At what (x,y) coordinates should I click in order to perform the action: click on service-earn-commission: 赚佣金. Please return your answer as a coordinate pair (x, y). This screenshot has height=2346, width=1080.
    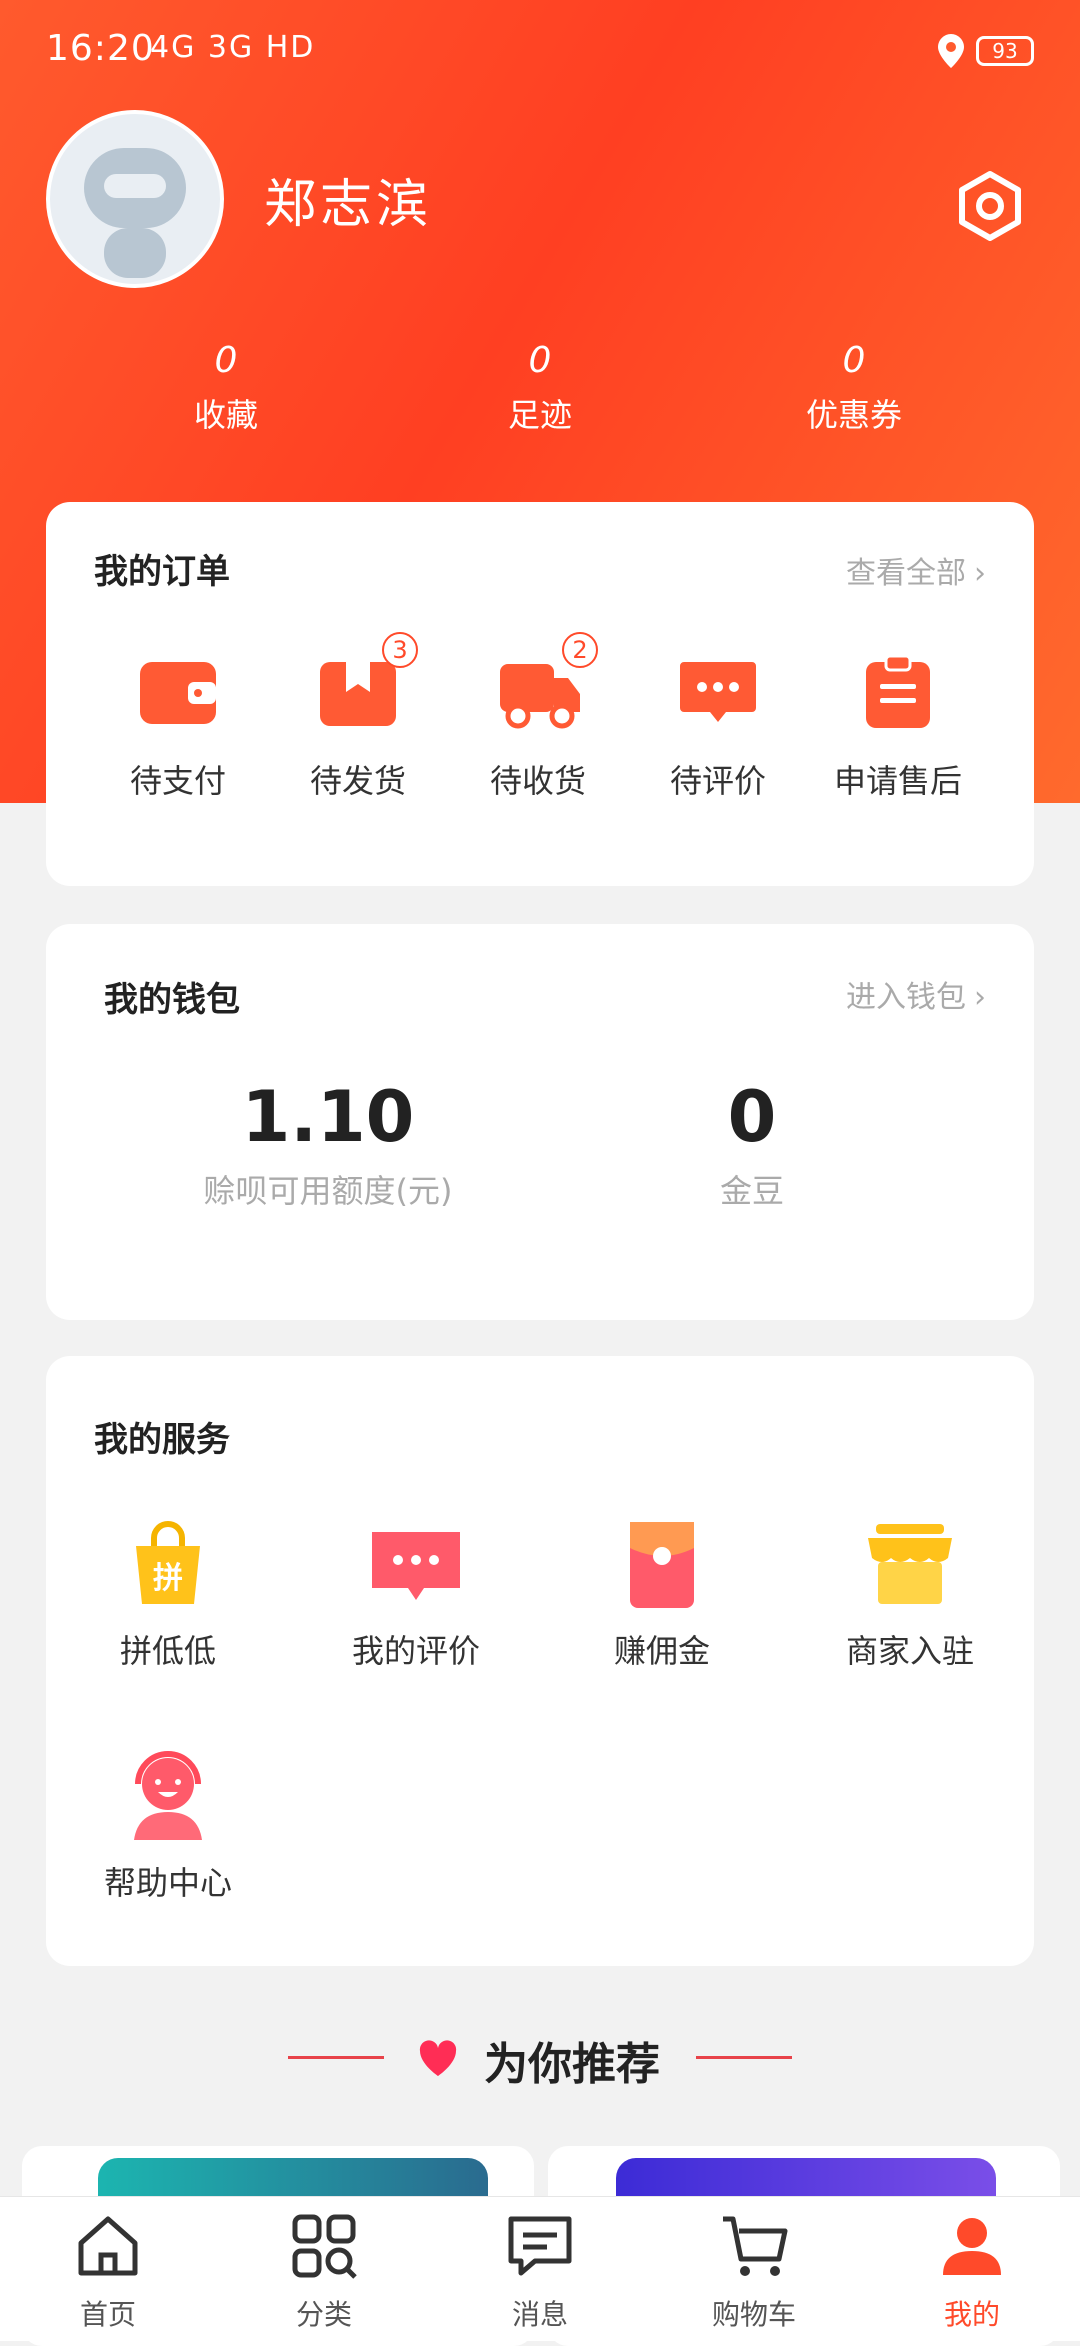
    Looking at the image, I should click on (662, 1594).